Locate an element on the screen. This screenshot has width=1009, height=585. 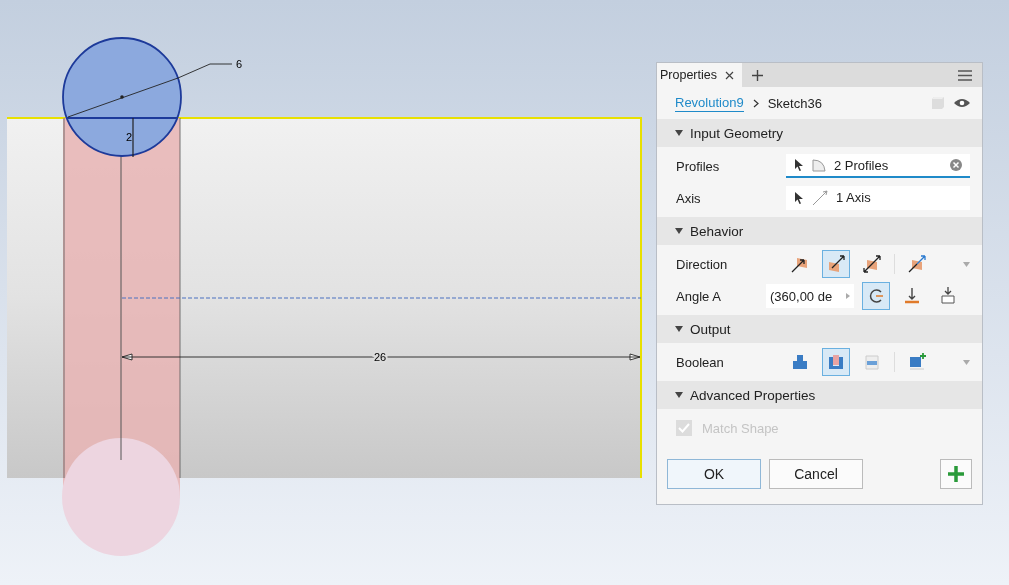
plus-icon is located at coordinates (956, 474).